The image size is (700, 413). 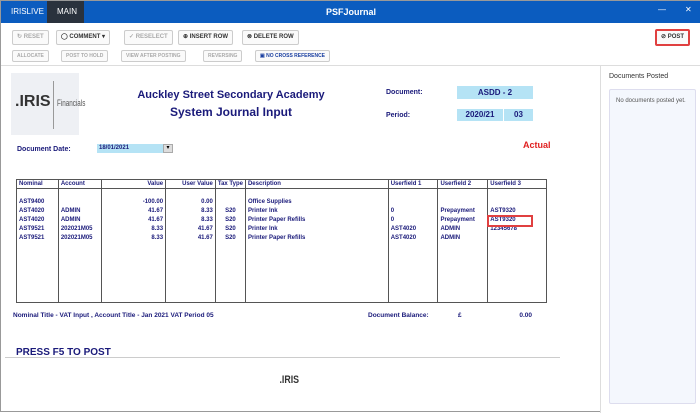 What do you see at coordinates (79, 184) in the screenshot?
I see `column-header: Account` at bounding box center [79, 184].